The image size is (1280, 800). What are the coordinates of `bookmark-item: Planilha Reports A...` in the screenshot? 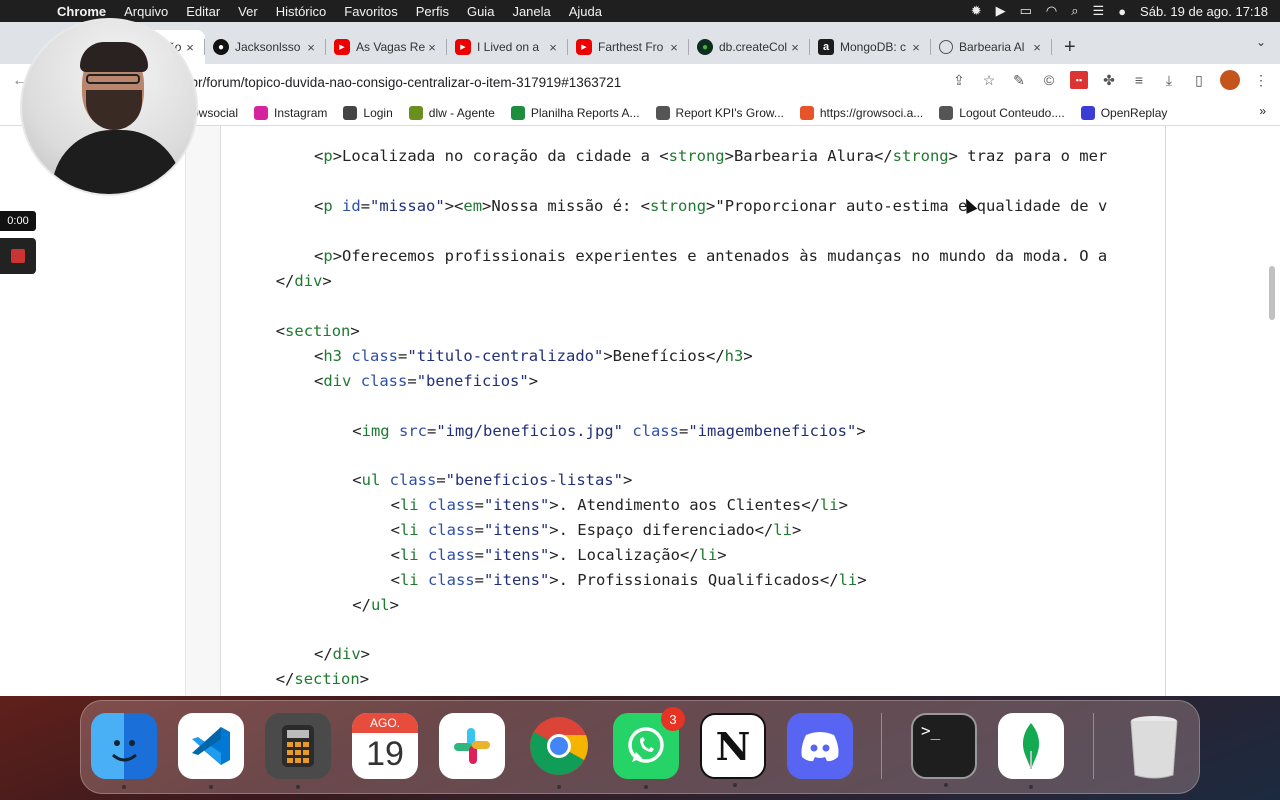 It's located at (575, 112).